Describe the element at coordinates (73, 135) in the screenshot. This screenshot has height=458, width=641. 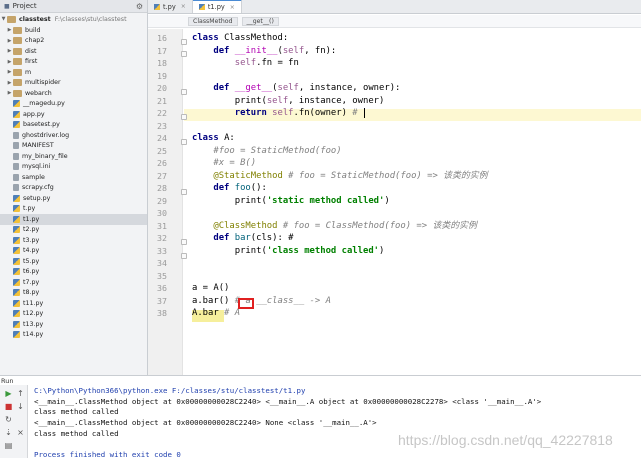
I see `tree-item: ghostdriver.log` at that location.